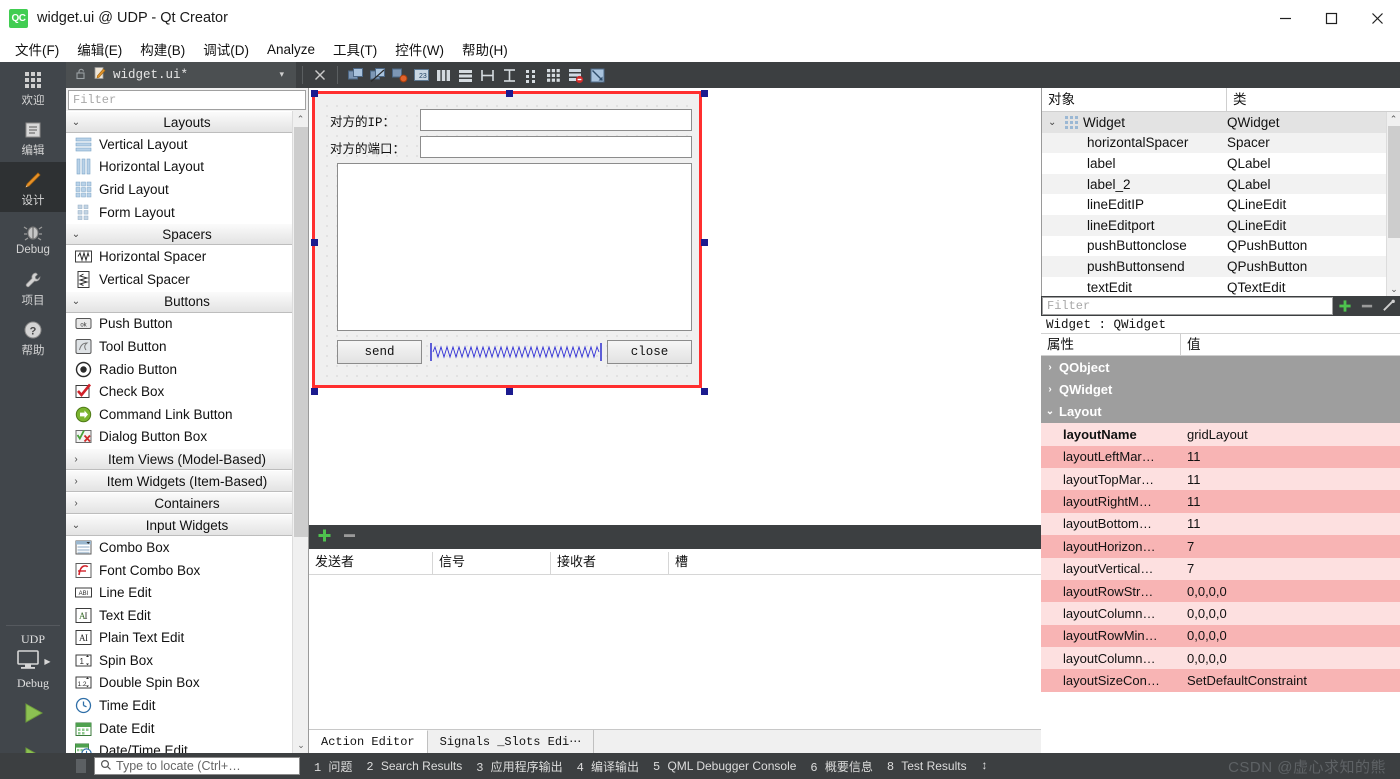 The image size is (1400, 779). I want to click on menu-analyze: Analyze, so click(291, 49).